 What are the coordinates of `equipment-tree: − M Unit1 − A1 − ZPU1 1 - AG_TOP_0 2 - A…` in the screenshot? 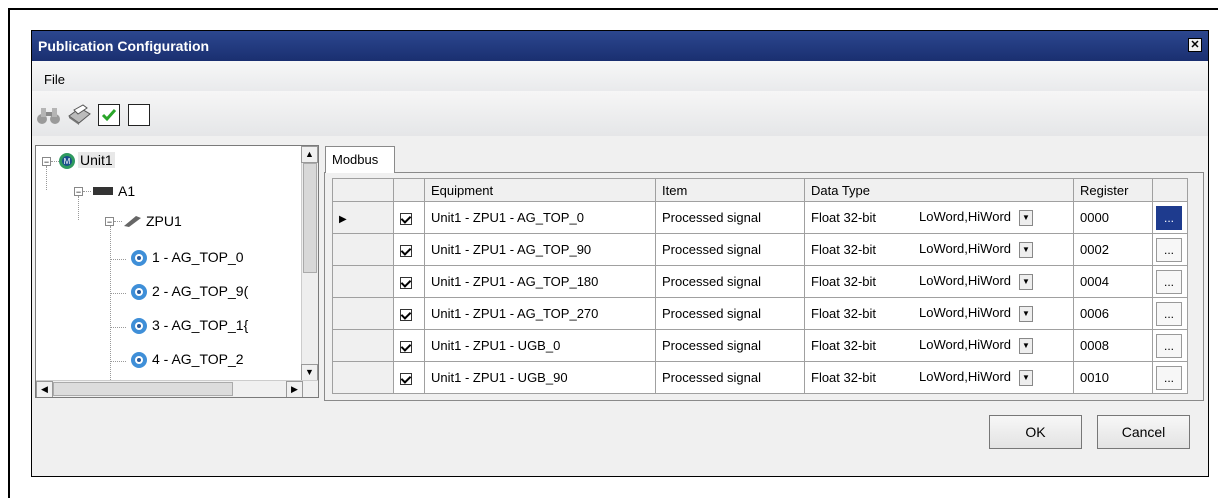 It's located at (177, 271).